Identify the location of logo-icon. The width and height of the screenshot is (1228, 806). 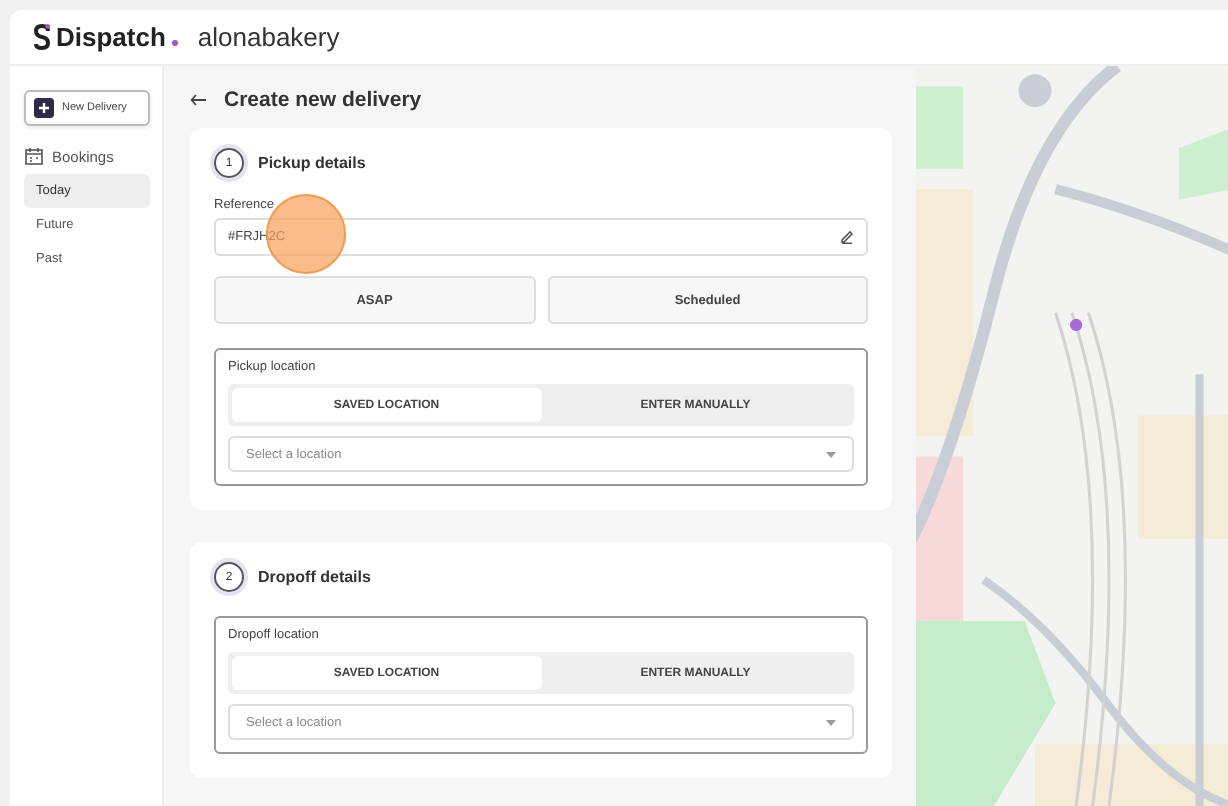
(42, 37).